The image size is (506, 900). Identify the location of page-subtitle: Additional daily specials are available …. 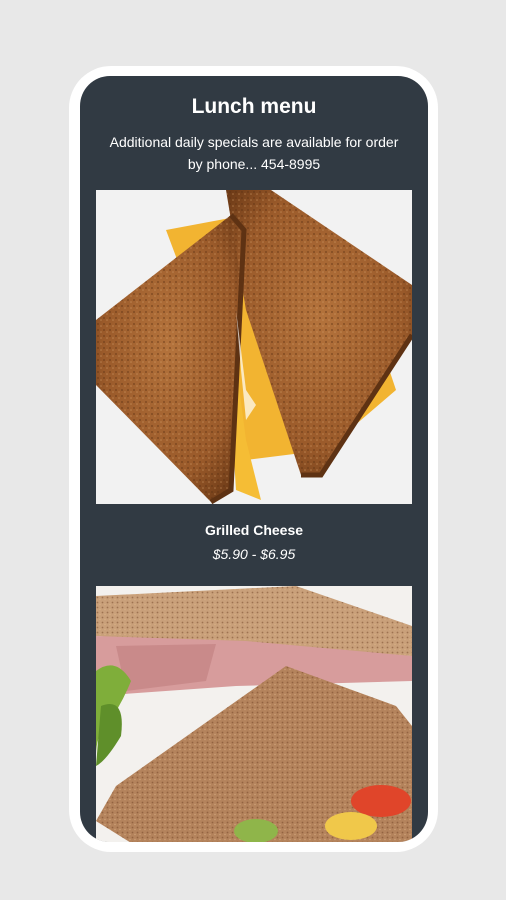
(254, 153).